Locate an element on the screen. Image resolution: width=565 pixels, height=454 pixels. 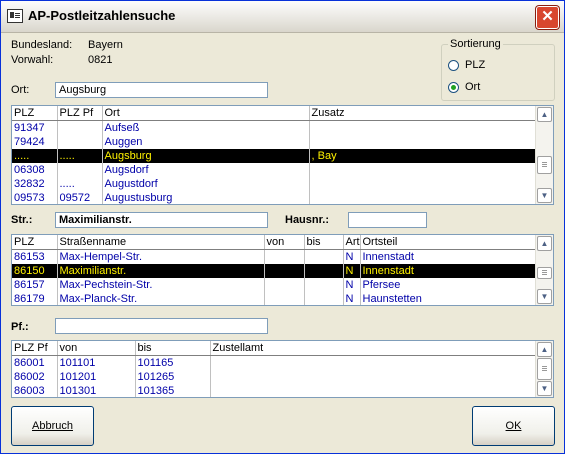
title-bar: AP-Postleitzahlensuche ✕ is located at coordinates (282, 17).